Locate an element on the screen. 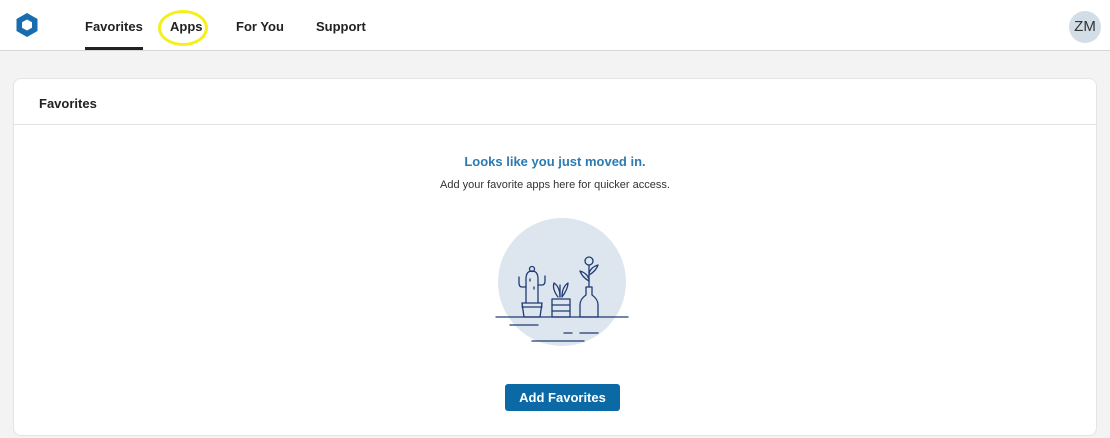  tab-apps: Apps is located at coordinates (186, 25).